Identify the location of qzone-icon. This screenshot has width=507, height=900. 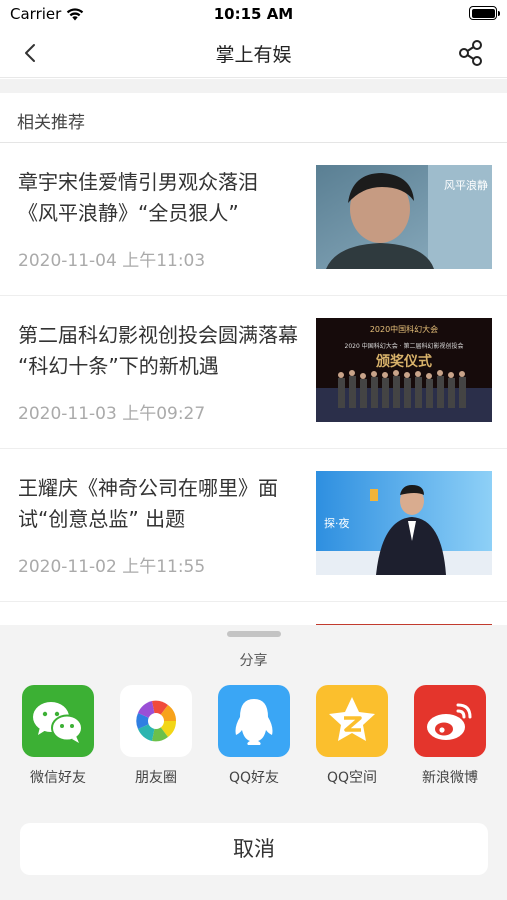
(352, 721).